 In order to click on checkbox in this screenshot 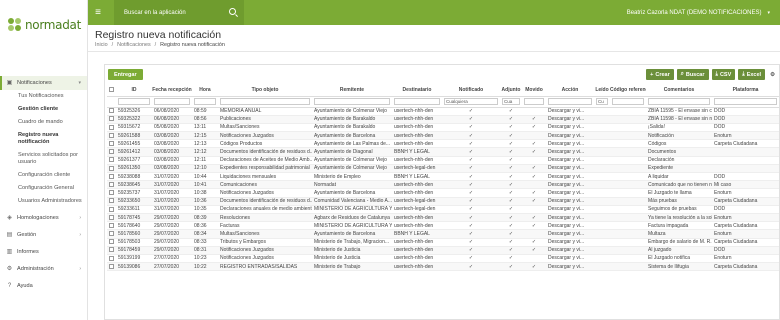, I will do `click(111, 90)`.